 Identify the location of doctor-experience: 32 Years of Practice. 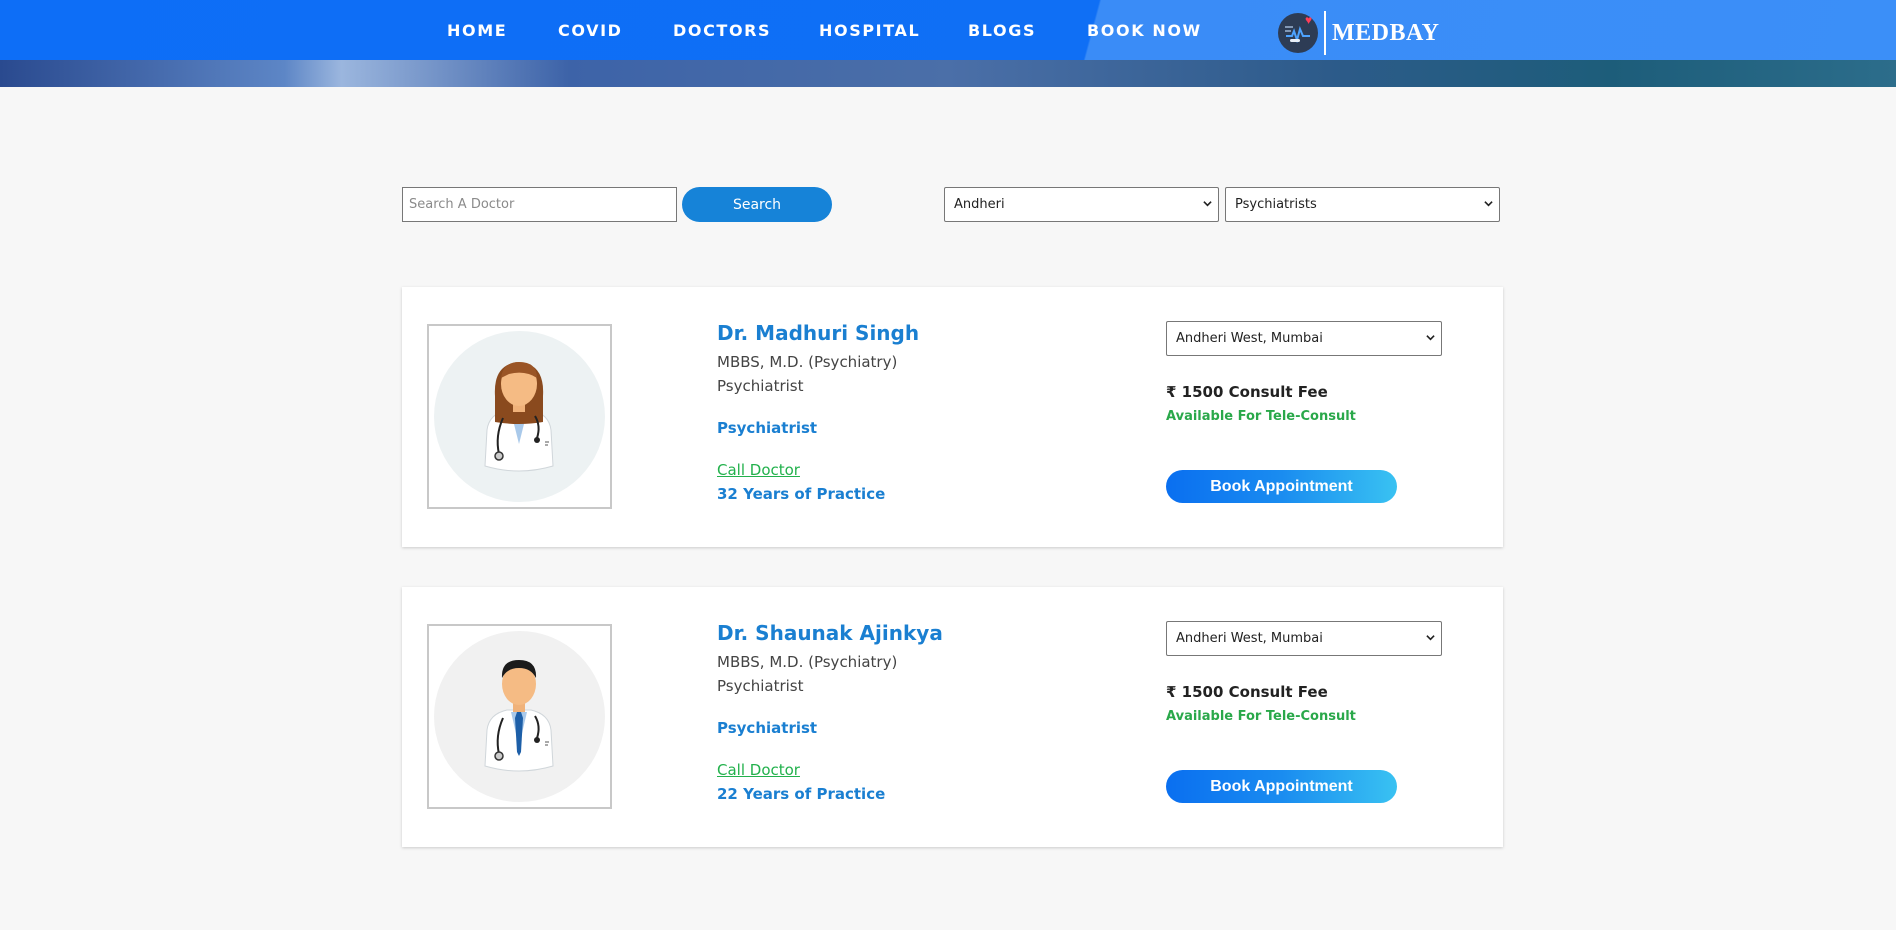
(801, 494).